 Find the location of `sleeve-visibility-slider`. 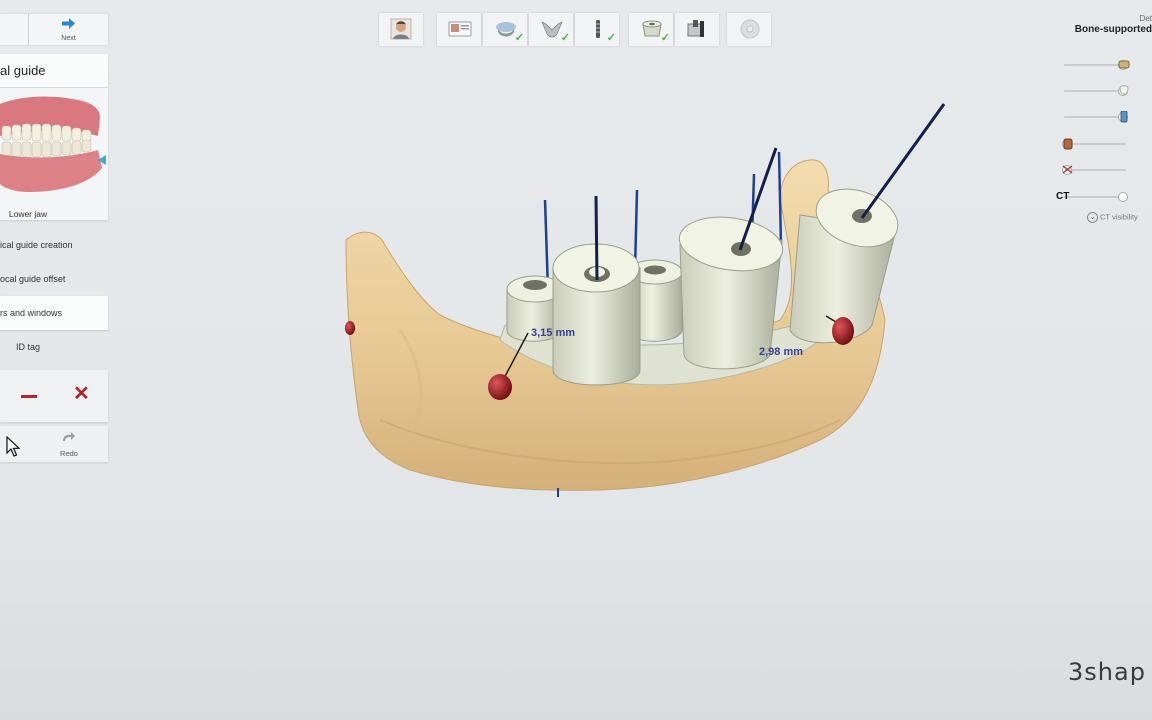

sleeve-visibility-slider is located at coordinates (1095, 144).